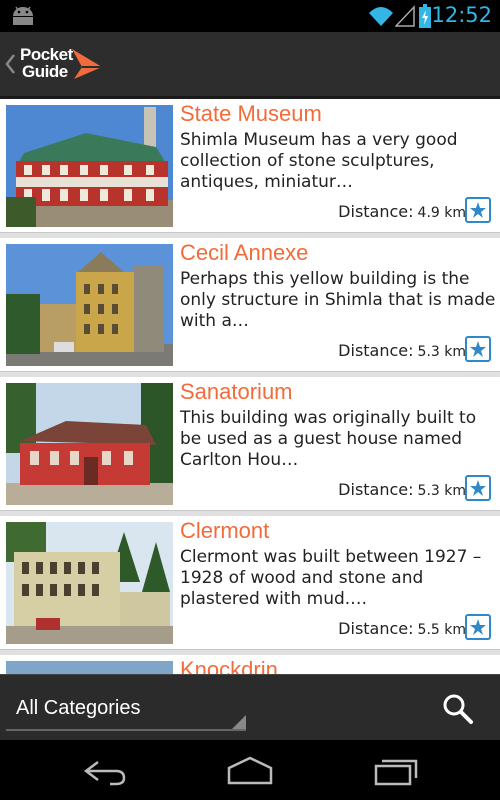 The image size is (500, 800). I want to click on back-icon, so click(105, 771).